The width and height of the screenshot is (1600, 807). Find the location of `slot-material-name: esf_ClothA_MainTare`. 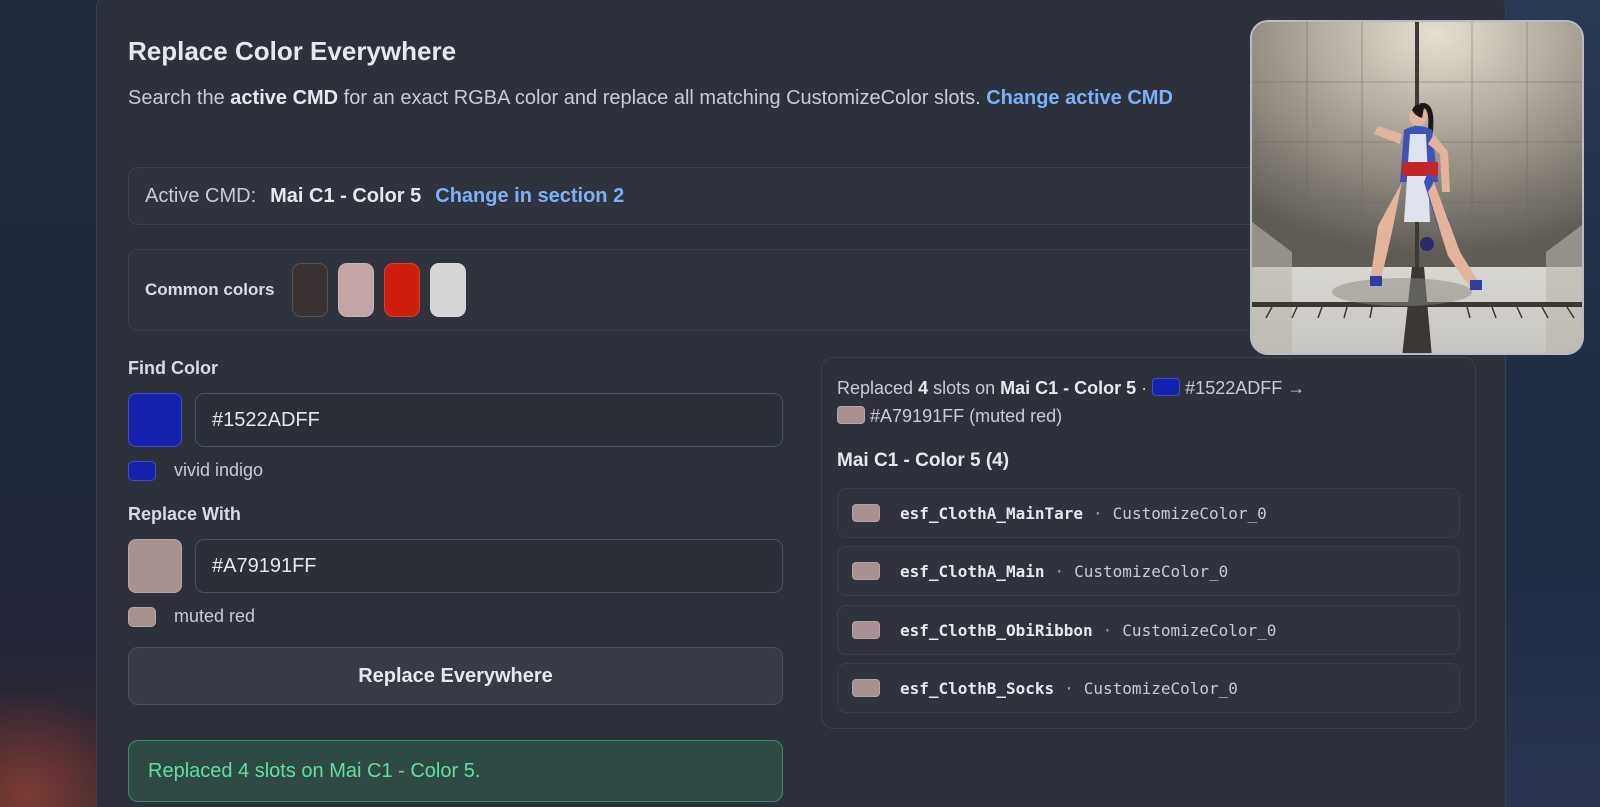

slot-material-name: esf_ClothA_MainTare is located at coordinates (992, 513).